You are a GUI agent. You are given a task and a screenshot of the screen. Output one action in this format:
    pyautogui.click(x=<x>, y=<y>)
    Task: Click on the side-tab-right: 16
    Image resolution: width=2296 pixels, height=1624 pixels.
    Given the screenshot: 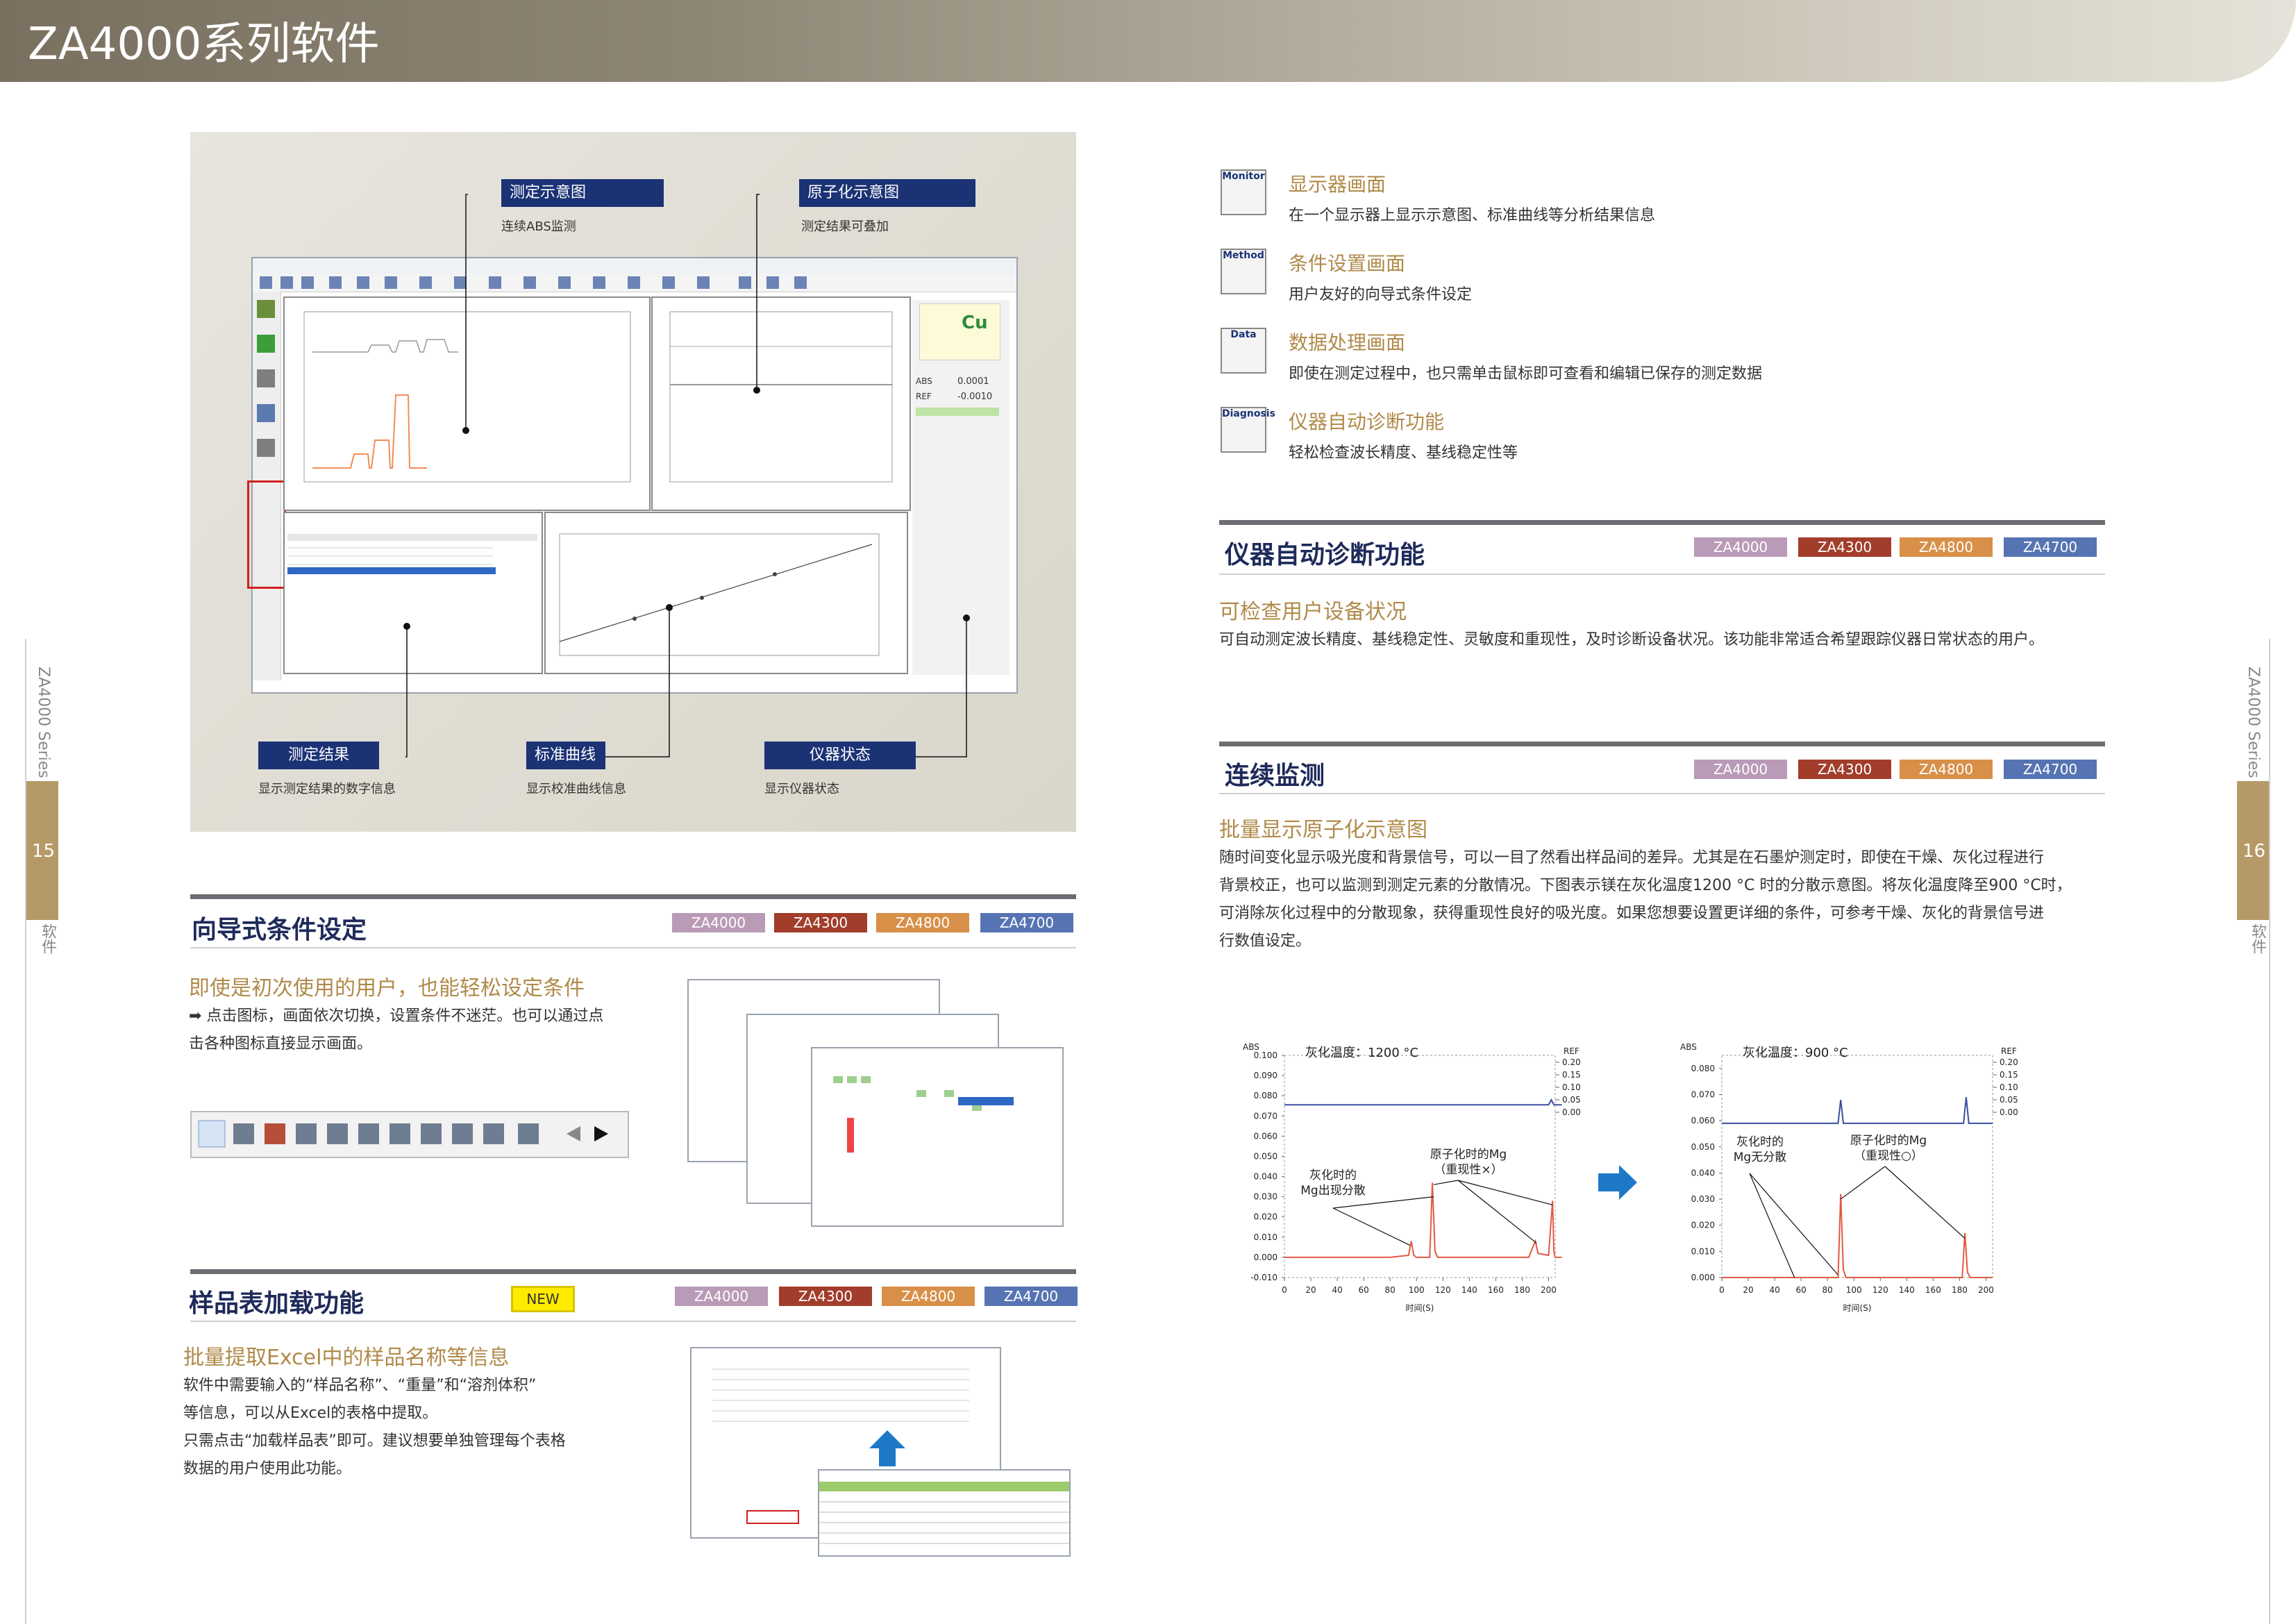 What is the action you would take?
    pyautogui.click(x=2253, y=851)
    